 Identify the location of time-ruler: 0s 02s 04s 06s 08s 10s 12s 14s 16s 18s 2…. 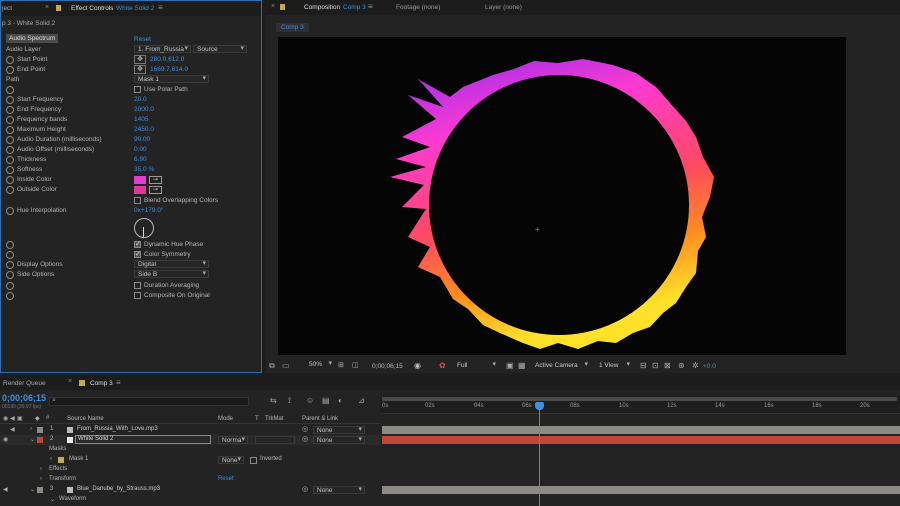
(640, 405).